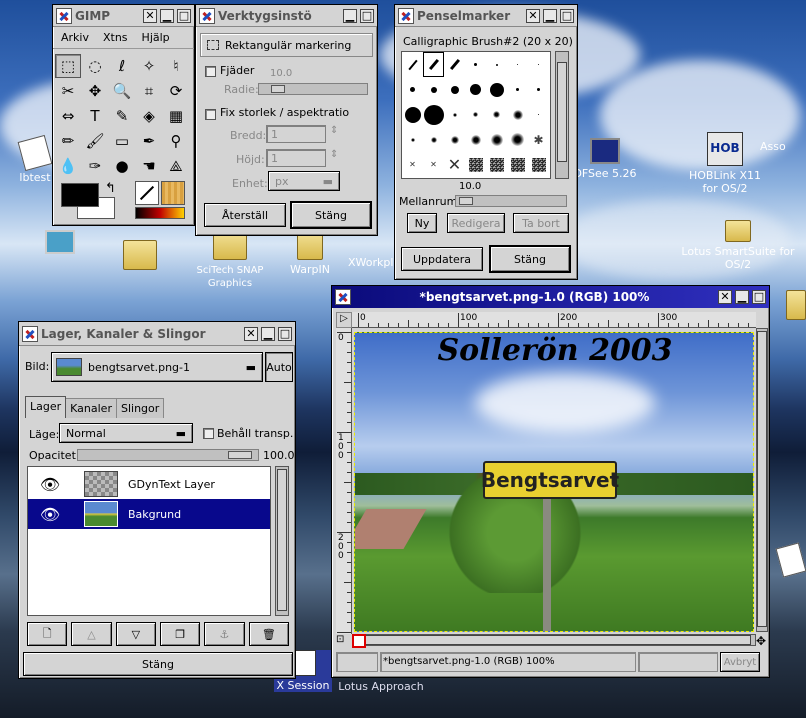 The width and height of the screenshot is (806, 718). I want to click on zoom-icon: ⊡, so click(343, 641).